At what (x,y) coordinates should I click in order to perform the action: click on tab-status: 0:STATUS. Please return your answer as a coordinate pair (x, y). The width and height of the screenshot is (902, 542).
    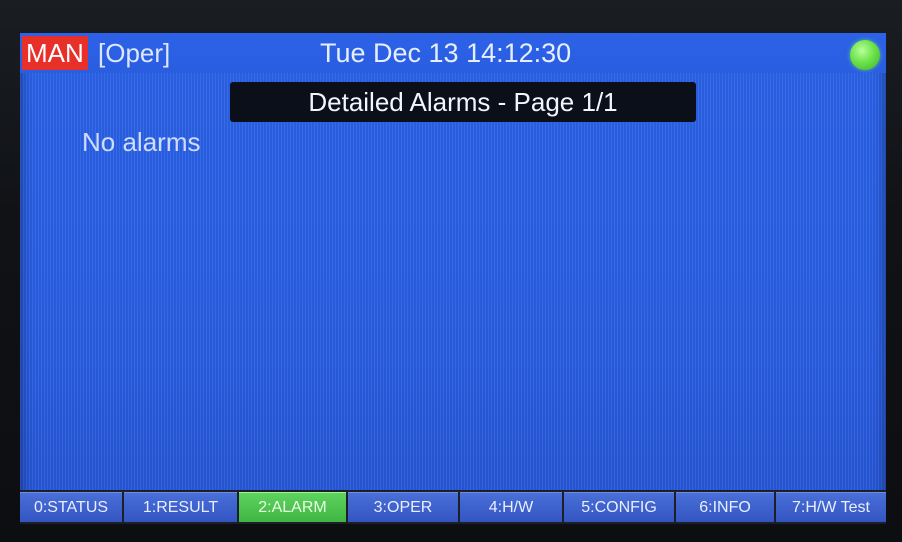
    Looking at the image, I should click on (71, 507).